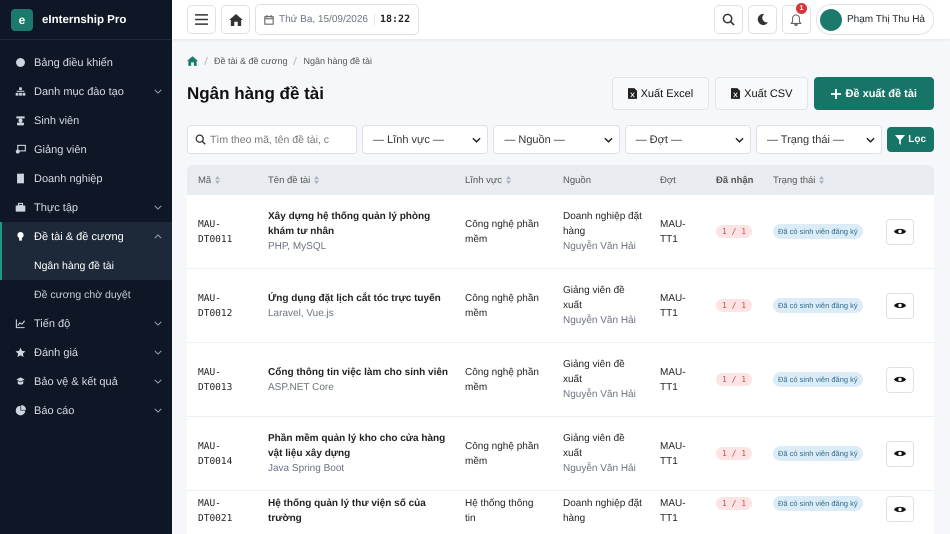 Image resolution: width=950 pixels, height=534 pixels. Describe the element at coordinates (86, 381) in the screenshot. I see `sidebar-item: Bảo vệ & kết quả` at that location.